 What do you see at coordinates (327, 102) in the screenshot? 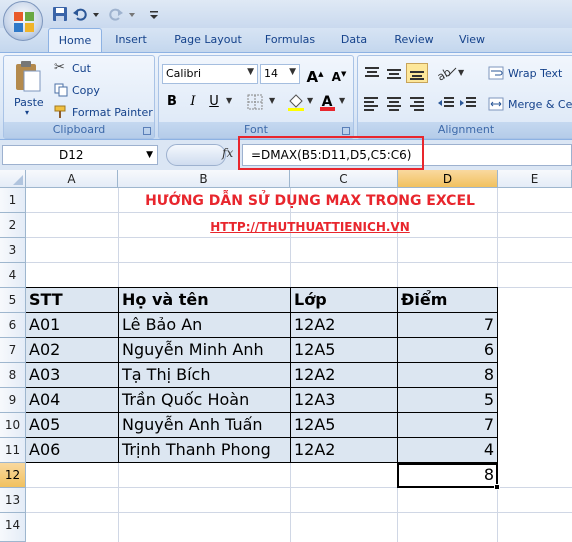
I see `font-color-button: A` at bounding box center [327, 102].